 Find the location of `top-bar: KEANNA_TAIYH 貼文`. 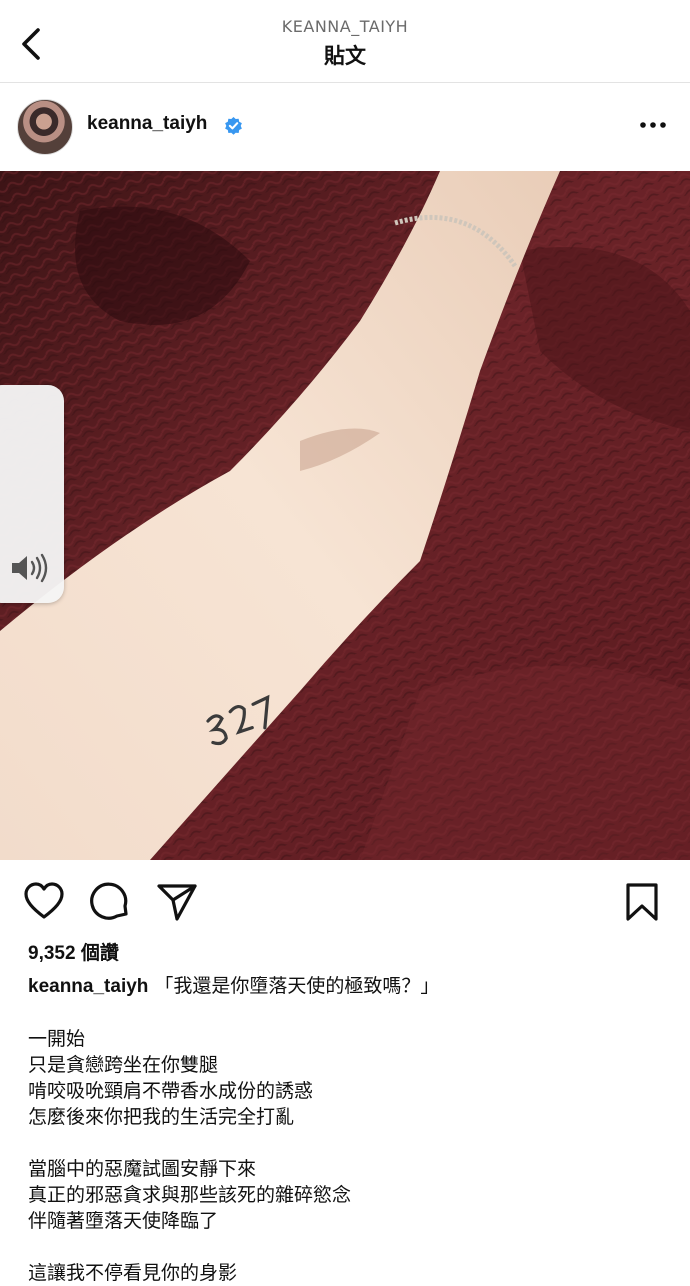

top-bar: KEANNA_TAIYH 貼文 is located at coordinates (345, 41).